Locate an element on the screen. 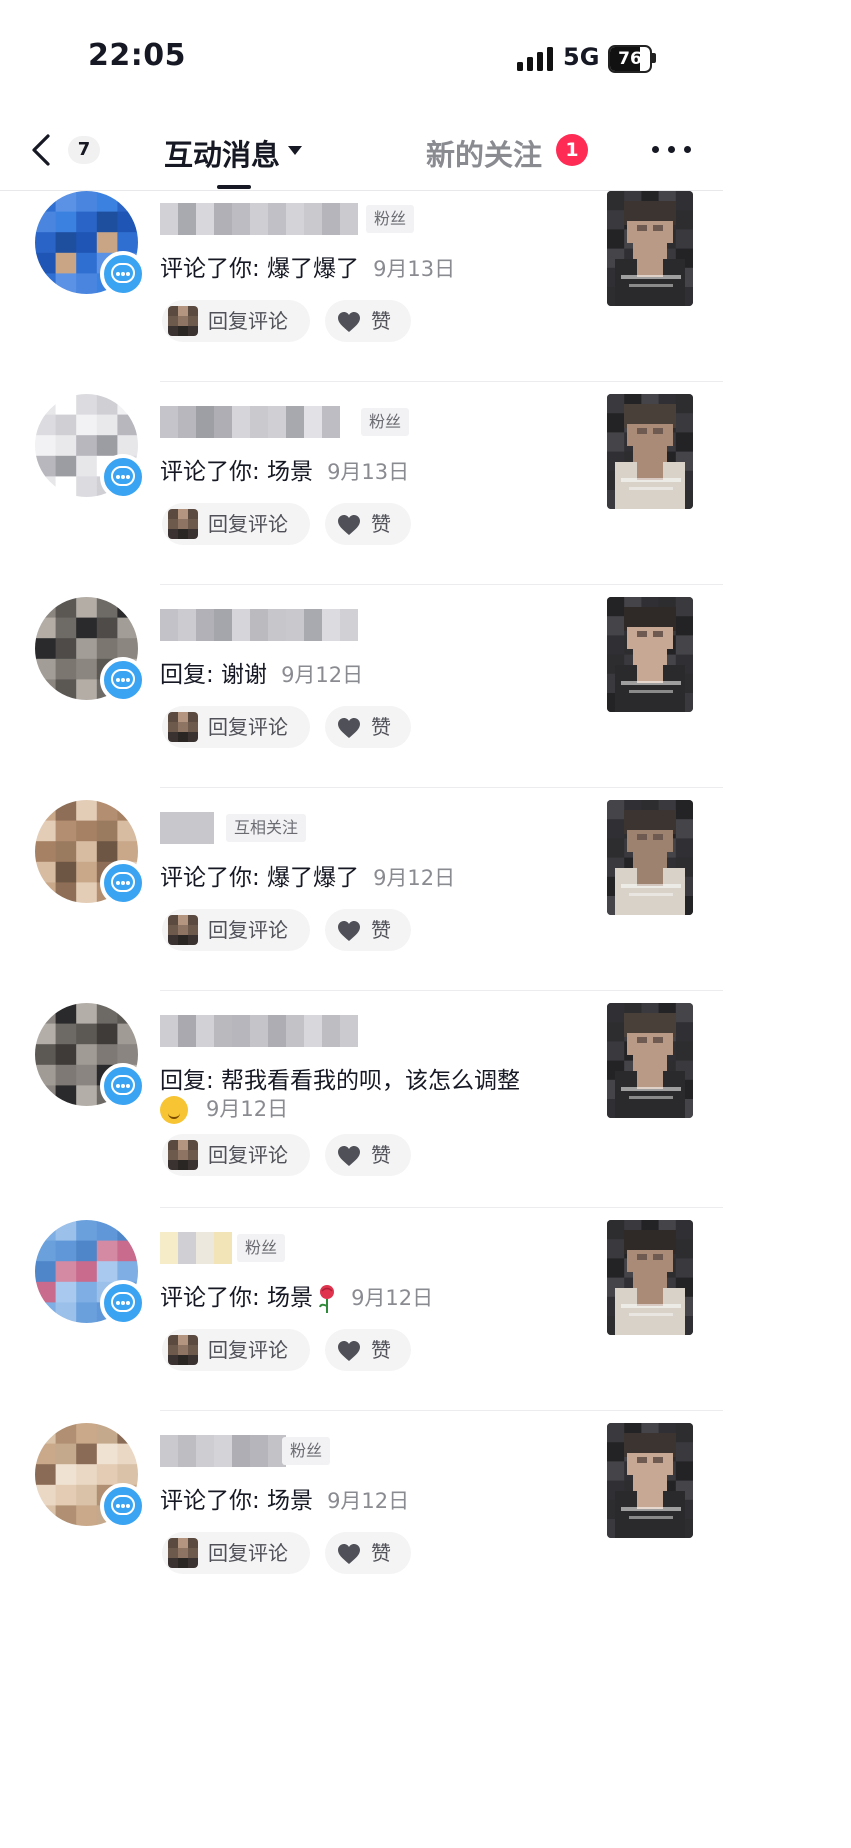 Image resolution: width=851 pixels, height=1848 pixels. back-button is located at coordinates (42, 150).